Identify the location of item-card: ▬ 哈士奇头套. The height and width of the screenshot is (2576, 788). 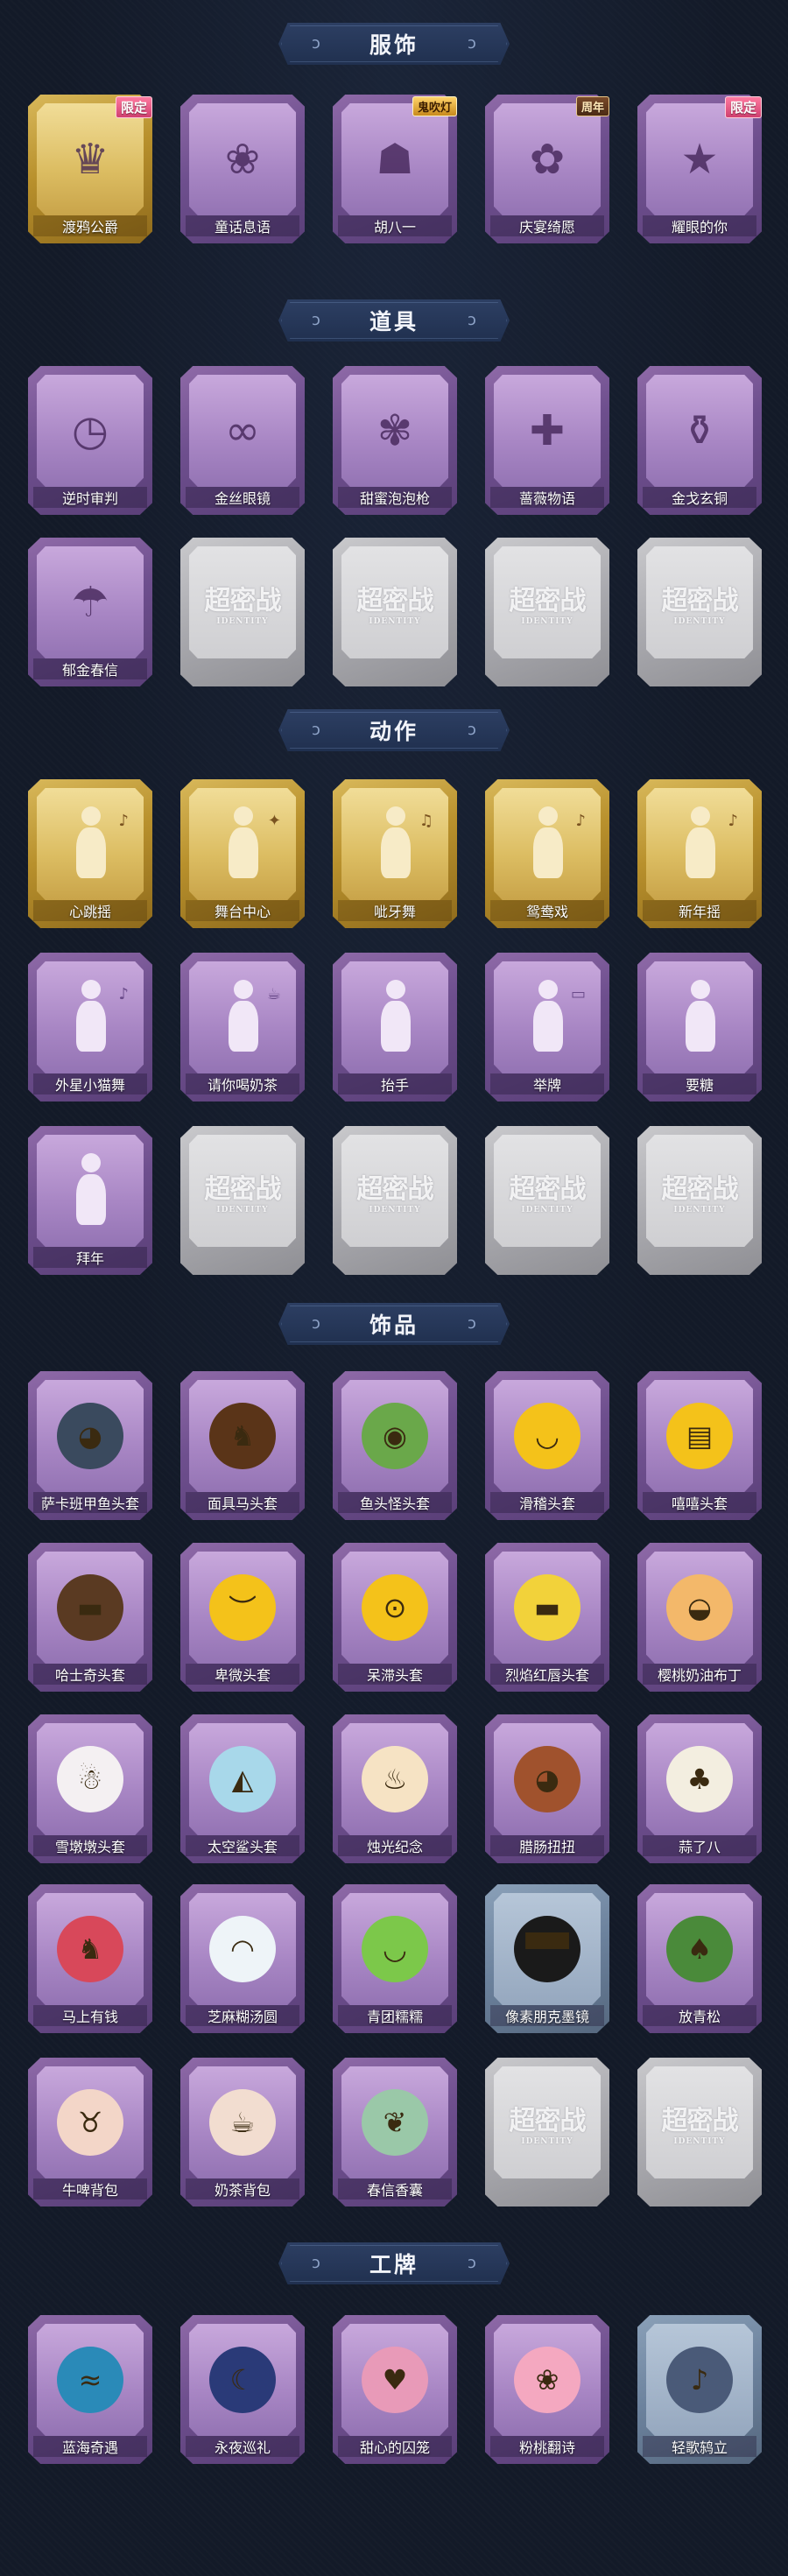
(90, 1617).